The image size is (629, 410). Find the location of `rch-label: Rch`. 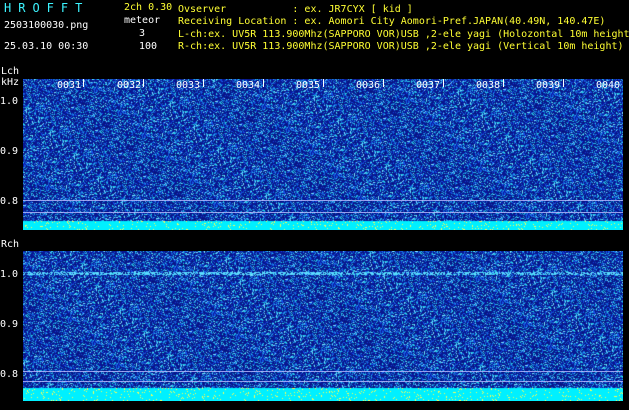

rch-label: Rch is located at coordinates (10, 244).